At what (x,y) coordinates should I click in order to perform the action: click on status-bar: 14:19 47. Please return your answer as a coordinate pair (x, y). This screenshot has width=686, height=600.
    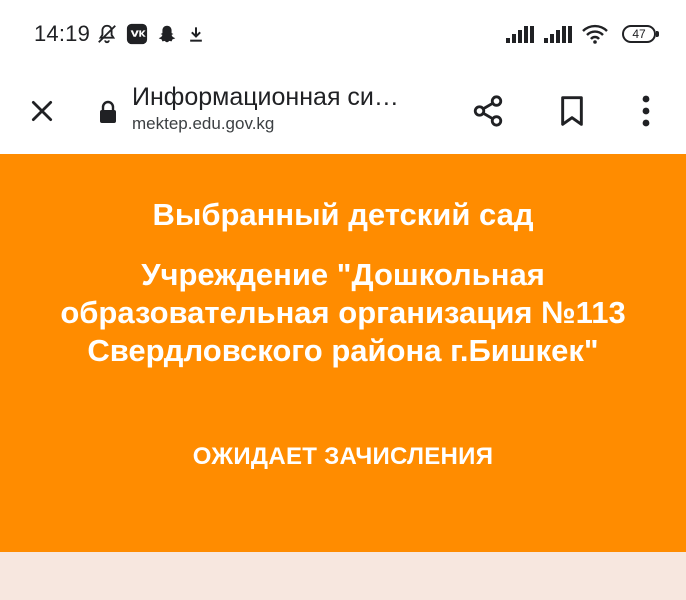
    Looking at the image, I should click on (343, 34).